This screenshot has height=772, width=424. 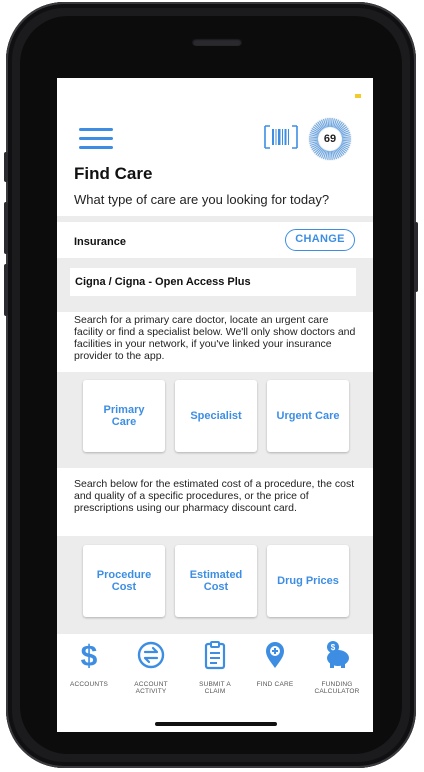 What do you see at coordinates (89, 684) in the screenshot?
I see `nav-accounts-label: ACCOUNTS` at bounding box center [89, 684].